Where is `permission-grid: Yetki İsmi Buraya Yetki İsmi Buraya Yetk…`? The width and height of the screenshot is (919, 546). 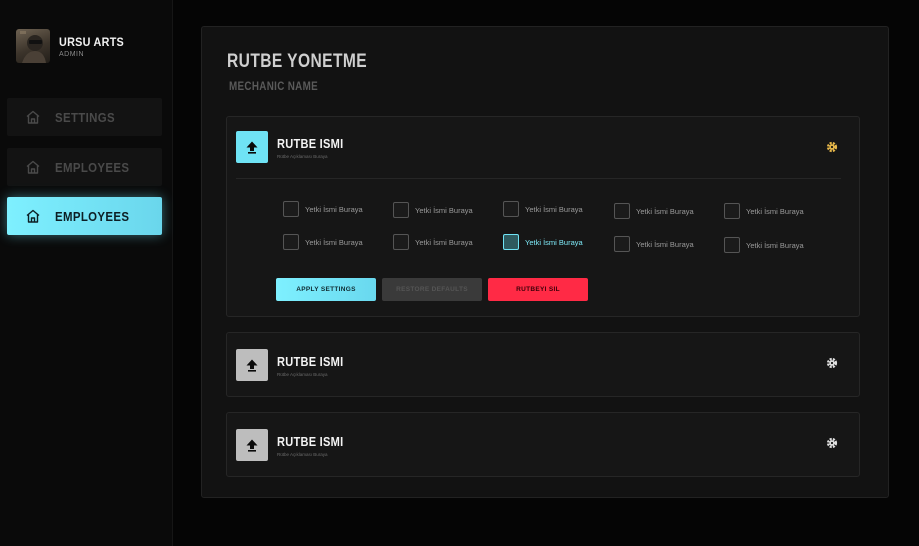
permission-grid: Yetki İsmi Buraya Yetki İsmi Buraya Yetk… is located at coordinates (563, 231).